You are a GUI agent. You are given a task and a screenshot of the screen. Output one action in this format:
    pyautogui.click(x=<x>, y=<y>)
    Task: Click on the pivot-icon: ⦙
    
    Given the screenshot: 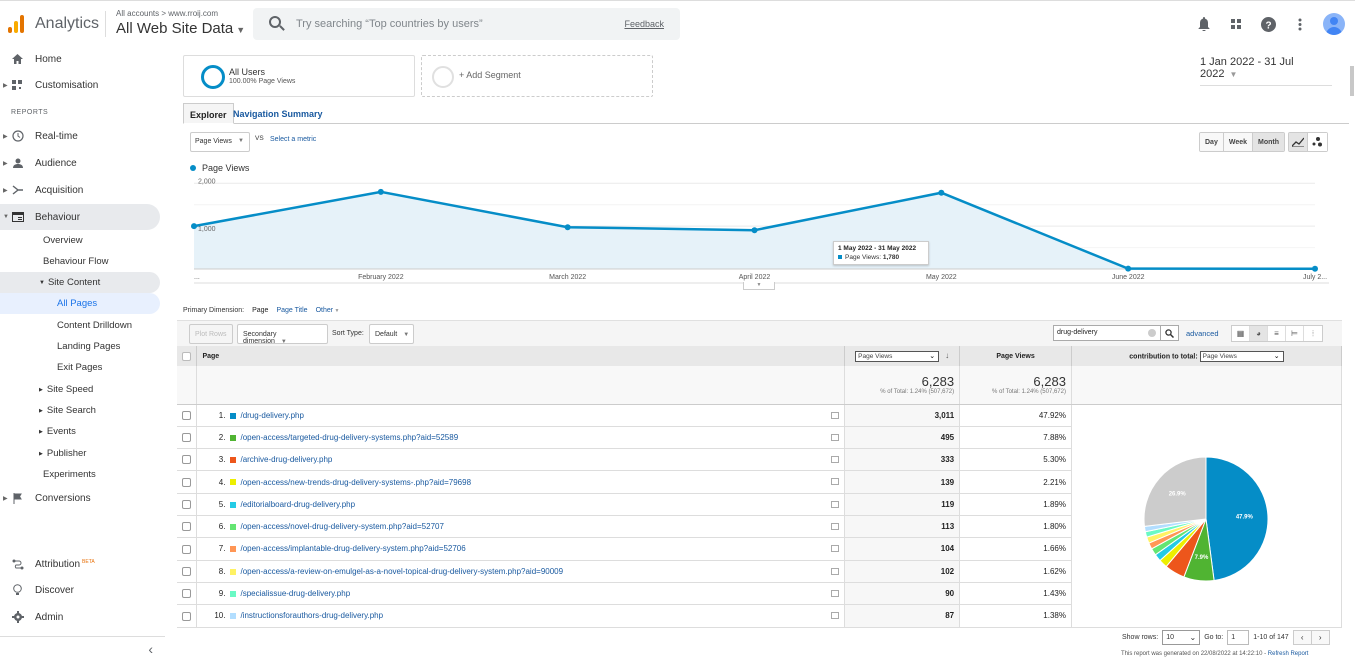 What is the action you would take?
    pyautogui.click(x=1313, y=333)
    